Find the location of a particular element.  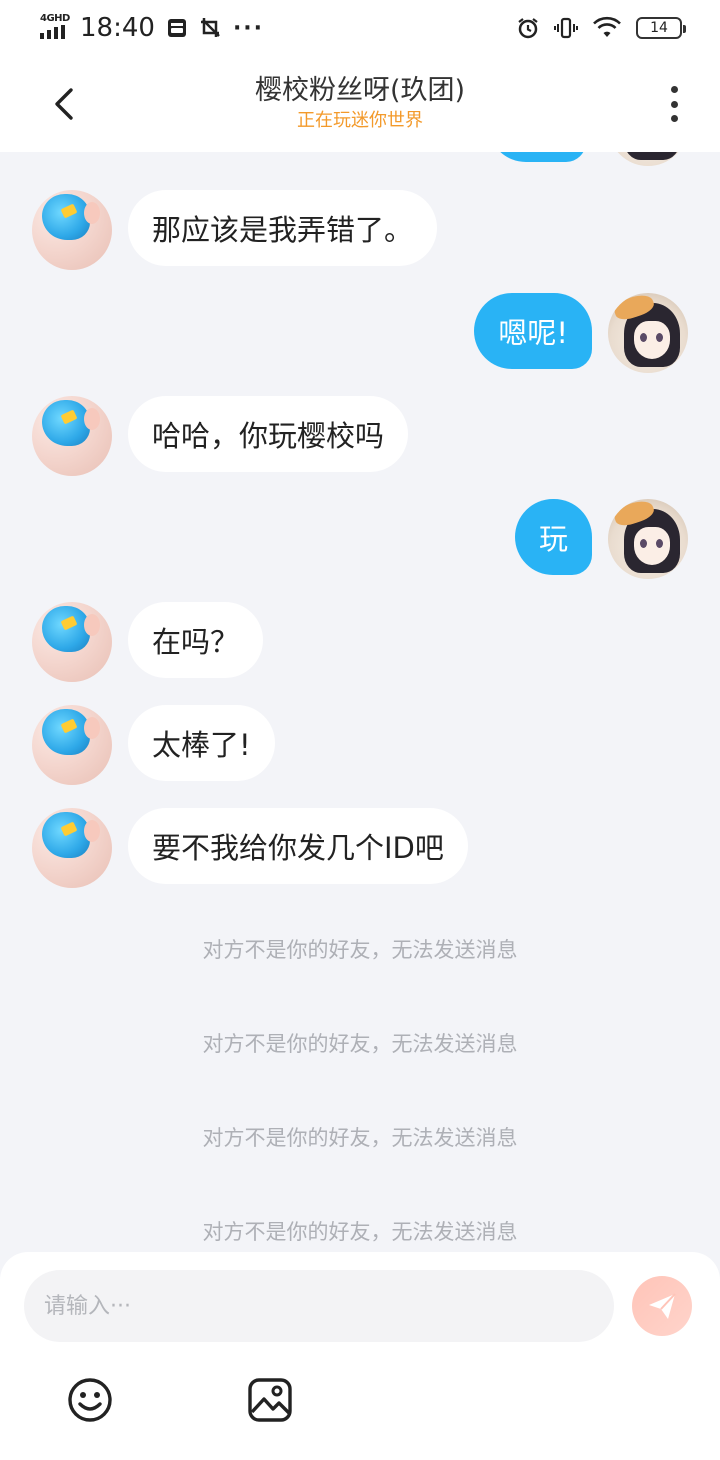

chevron-left-icon is located at coordinates (64, 104).